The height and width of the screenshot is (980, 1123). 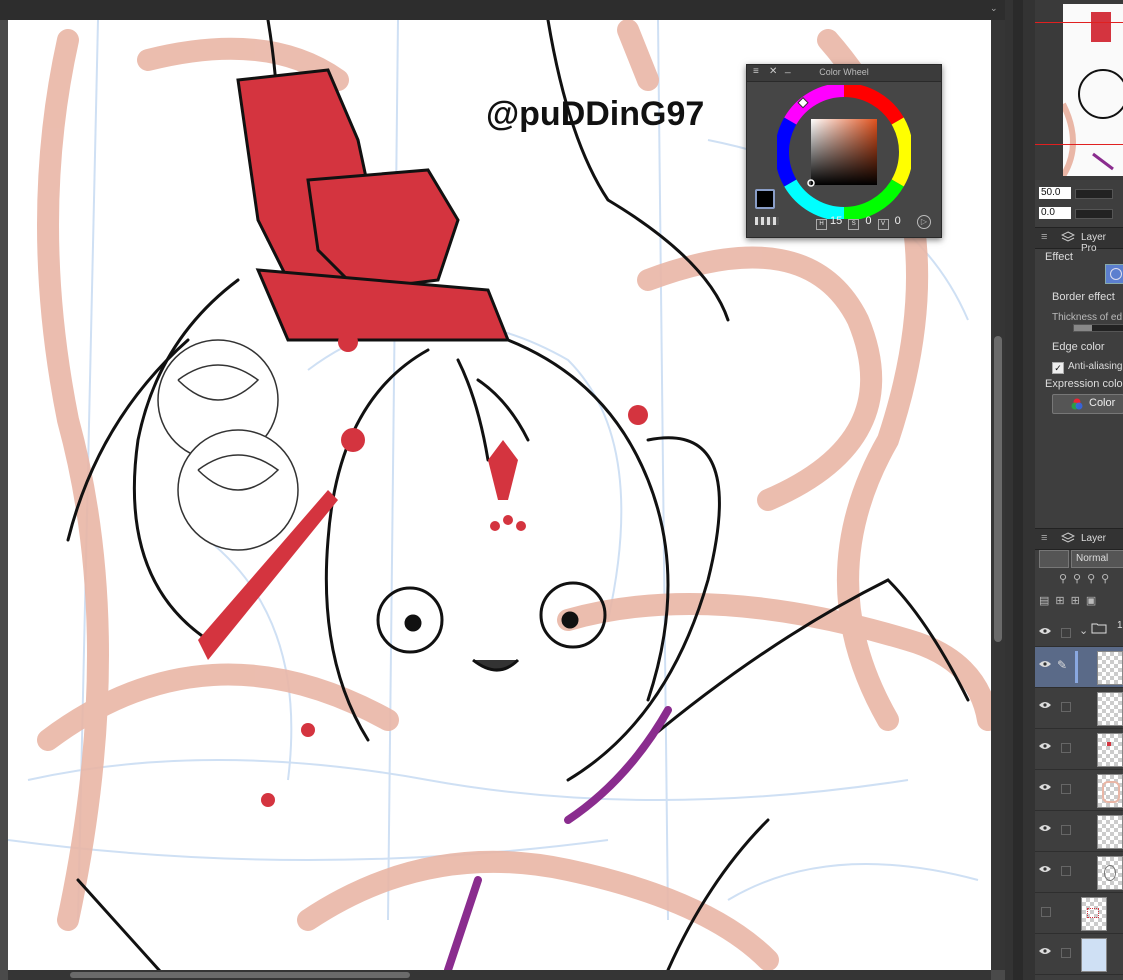 What do you see at coordinates (868, 221) in the screenshot?
I see `saturation-value: 0` at bounding box center [868, 221].